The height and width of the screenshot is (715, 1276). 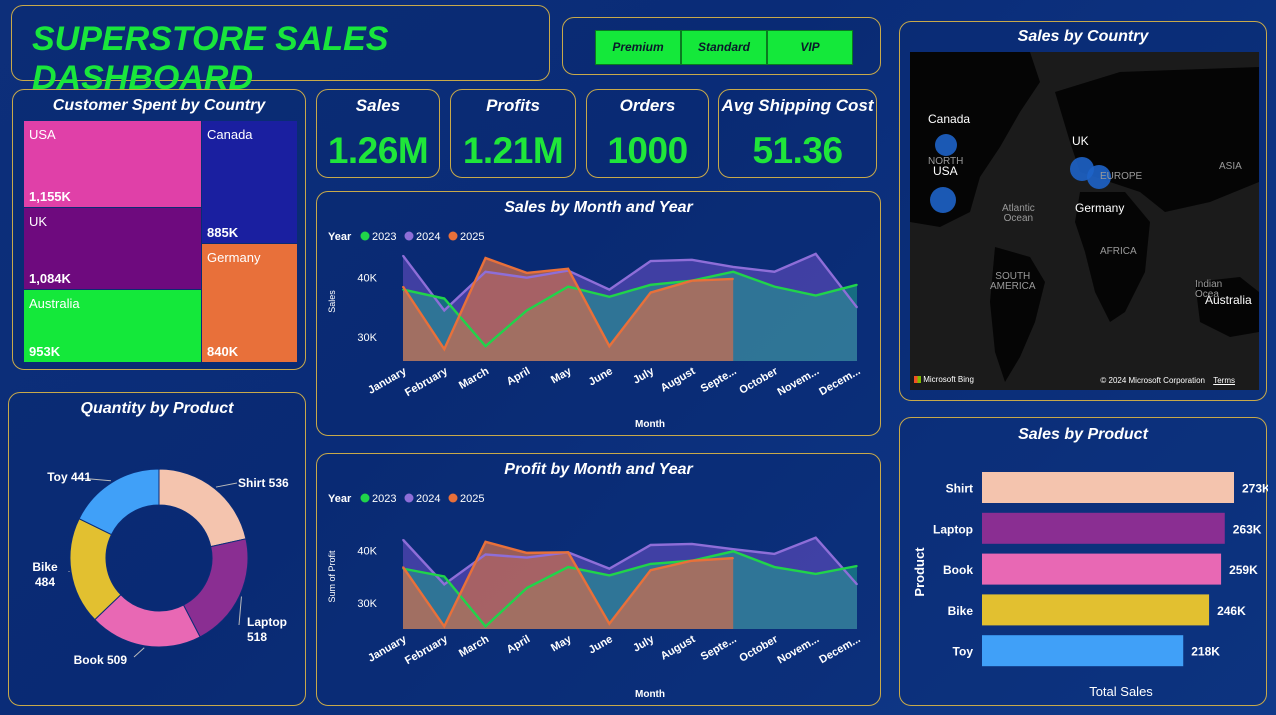 What do you see at coordinates (38, 221) in the screenshot?
I see `treemap-cell-label: UK` at bounding box center [38, 221].